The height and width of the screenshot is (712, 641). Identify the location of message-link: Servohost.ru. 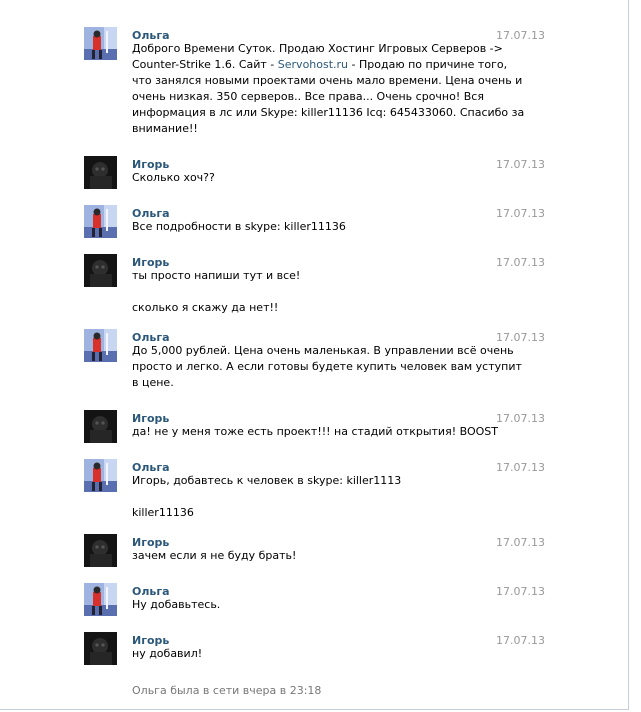
(313, 64).